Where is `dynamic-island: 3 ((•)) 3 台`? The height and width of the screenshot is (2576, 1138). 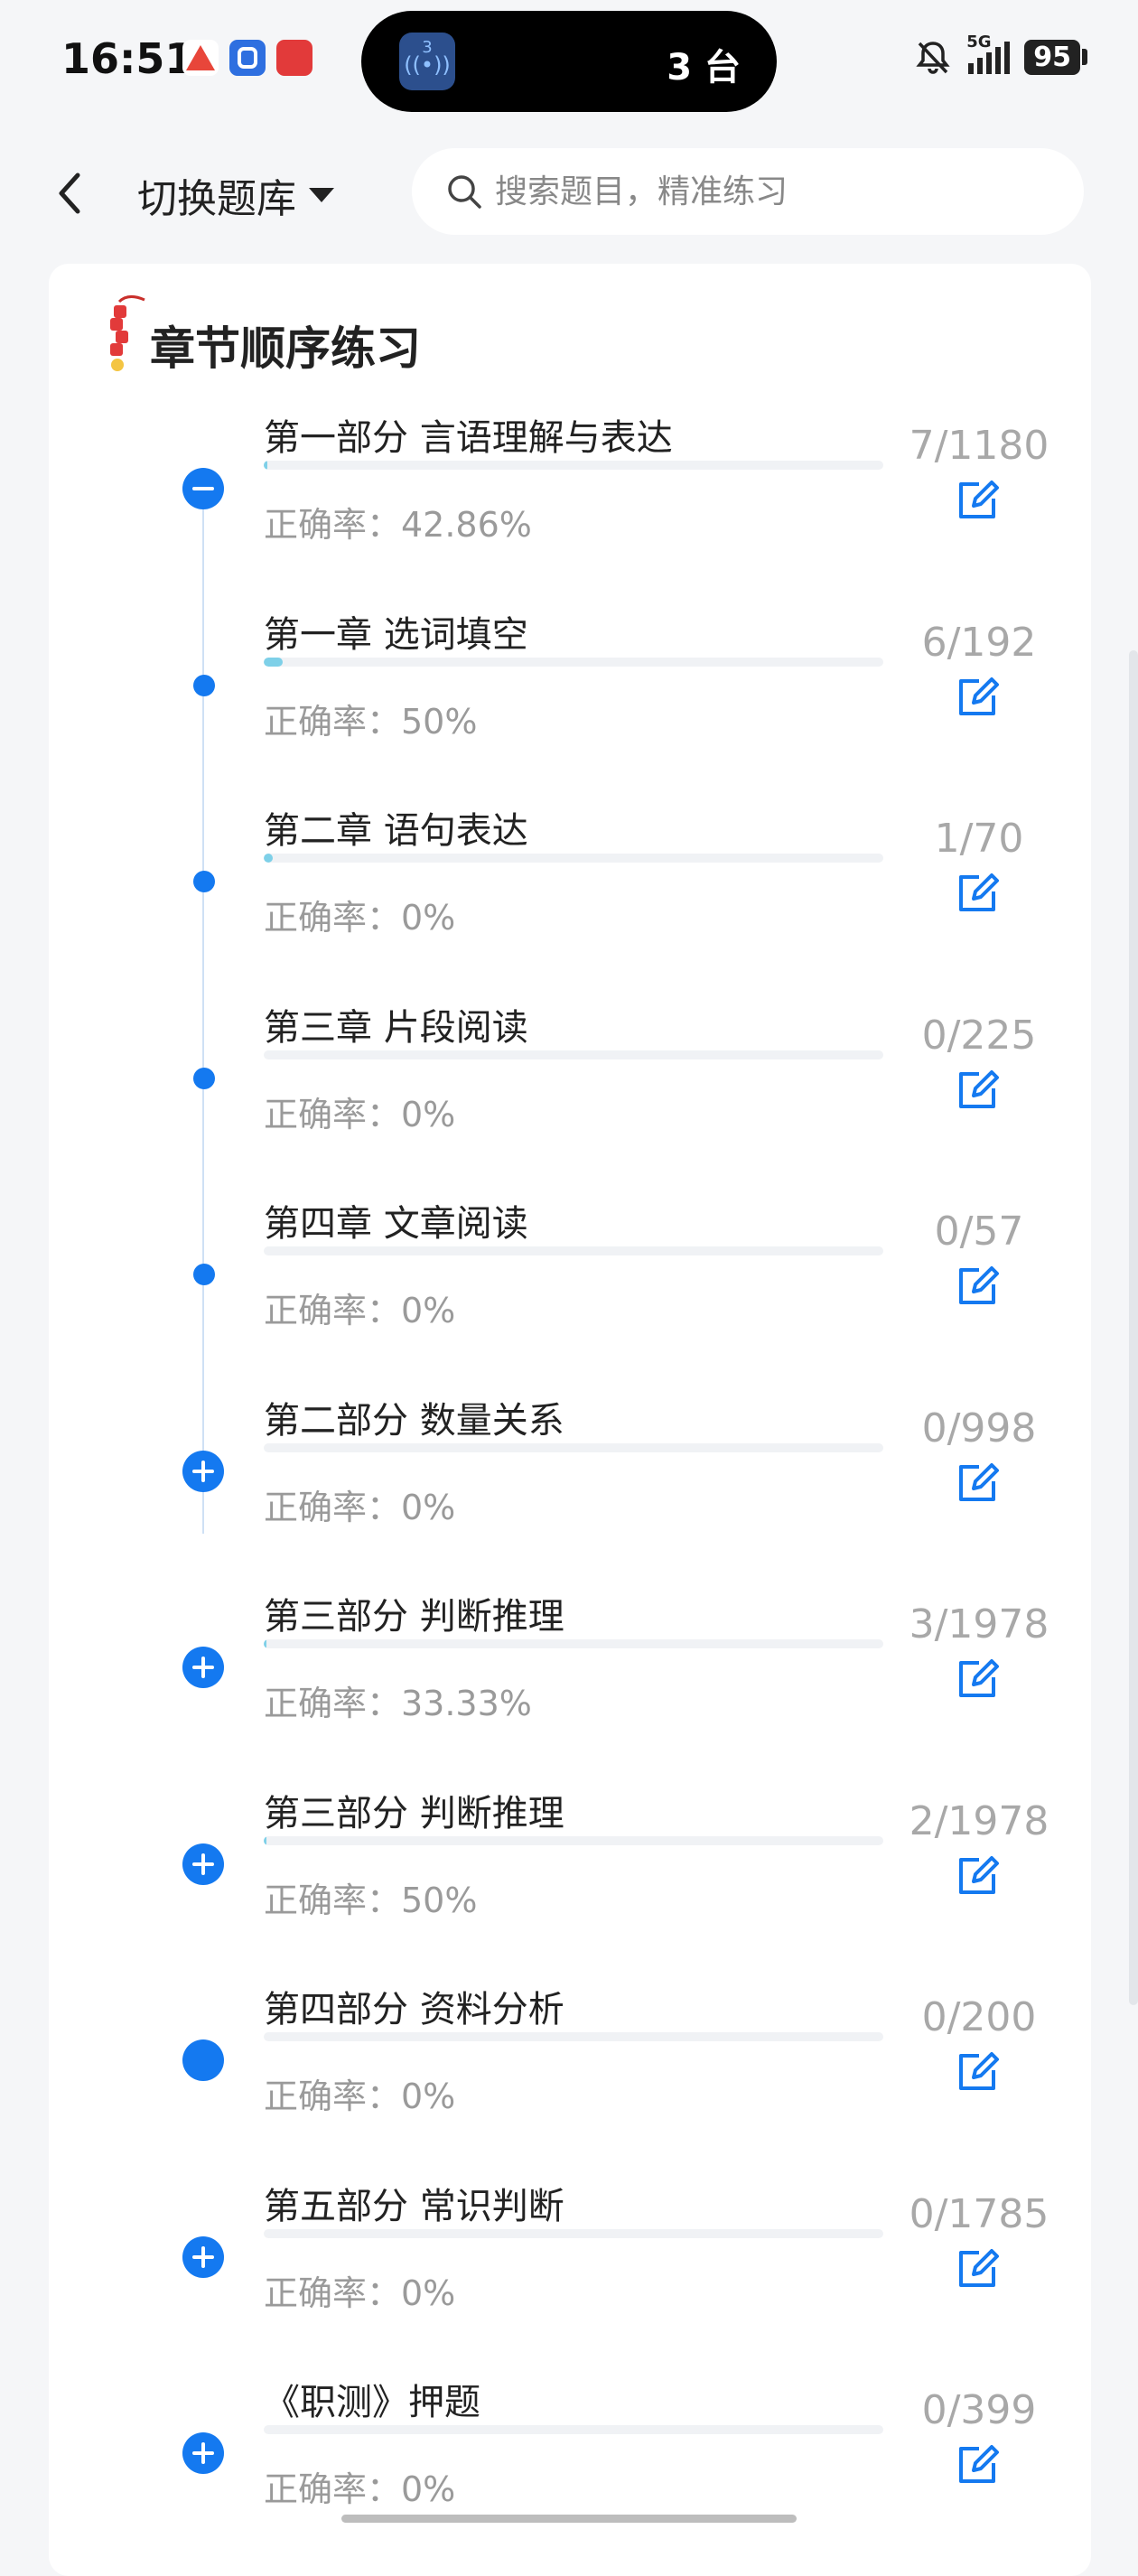
dynamic-island: 3 ((•)) 3 台 is located at coordinates (569, 62).